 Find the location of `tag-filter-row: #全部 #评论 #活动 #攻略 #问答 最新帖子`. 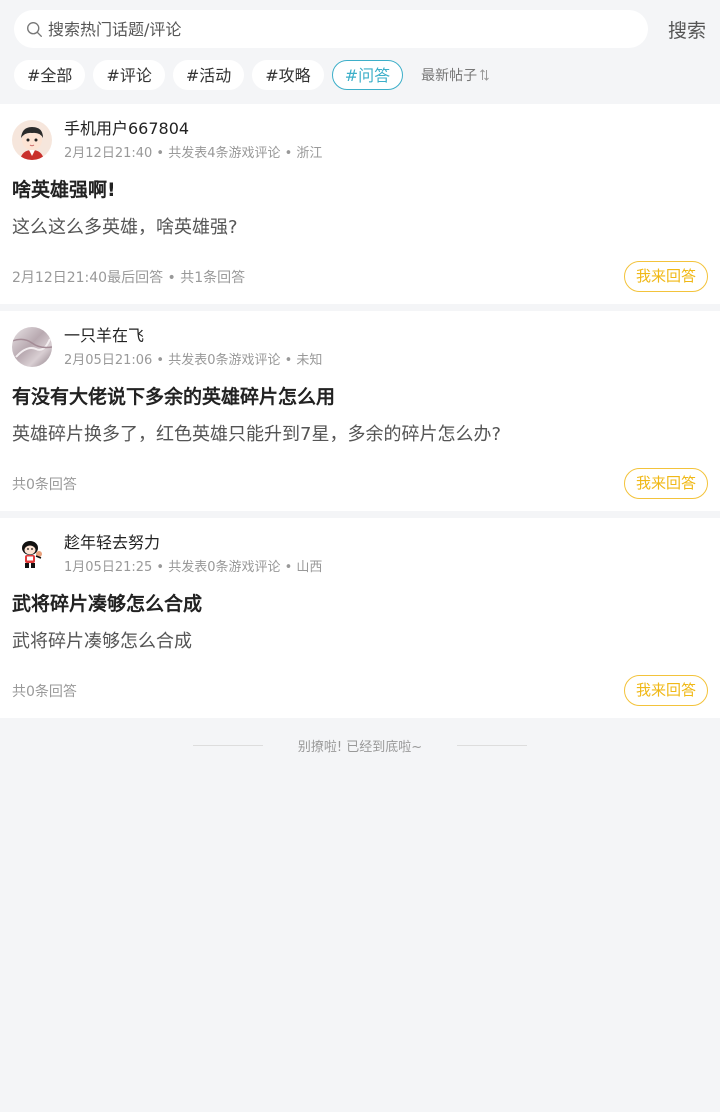

tag-filter-row: #全部 #评论 #活动 #攻略 #问答 最新帖子 is located at coordinates (360, 75).